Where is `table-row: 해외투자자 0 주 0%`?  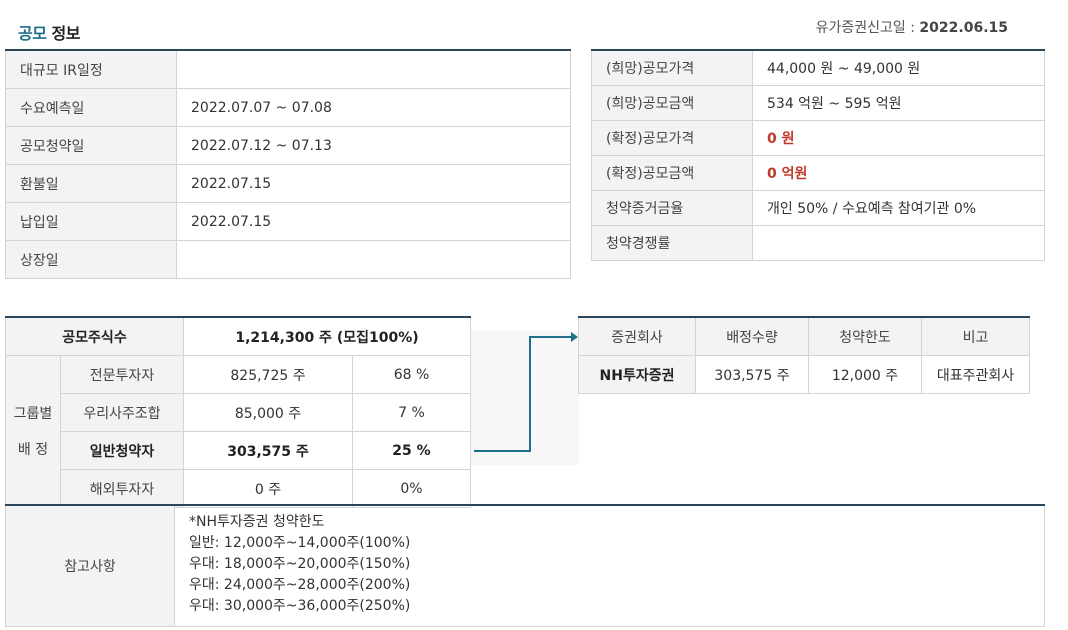
table-row: 해외투자자 0 주 0% is located at coordinates (238, 488).